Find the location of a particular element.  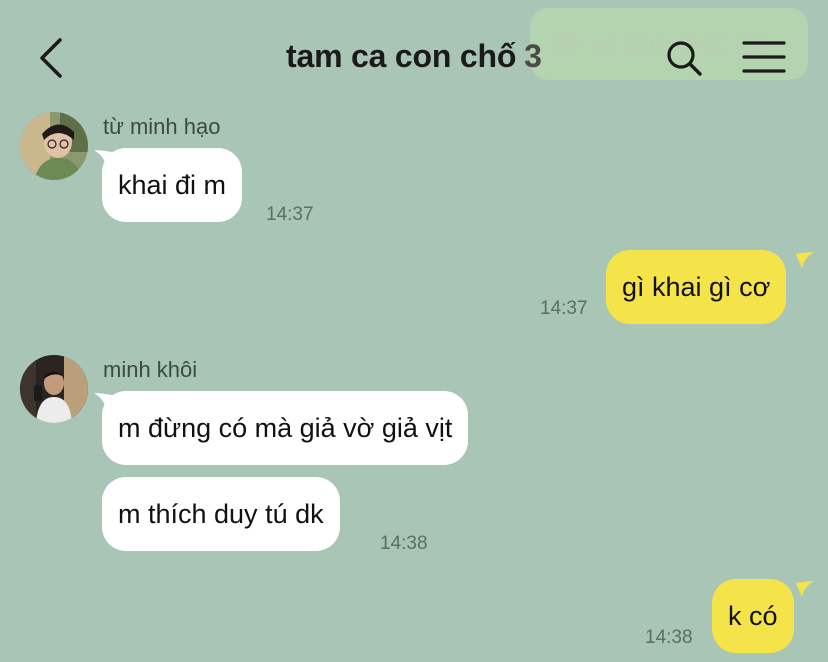

message-bubble-outgoing: gì khai gì cơ is located at coordinates (696, 287).